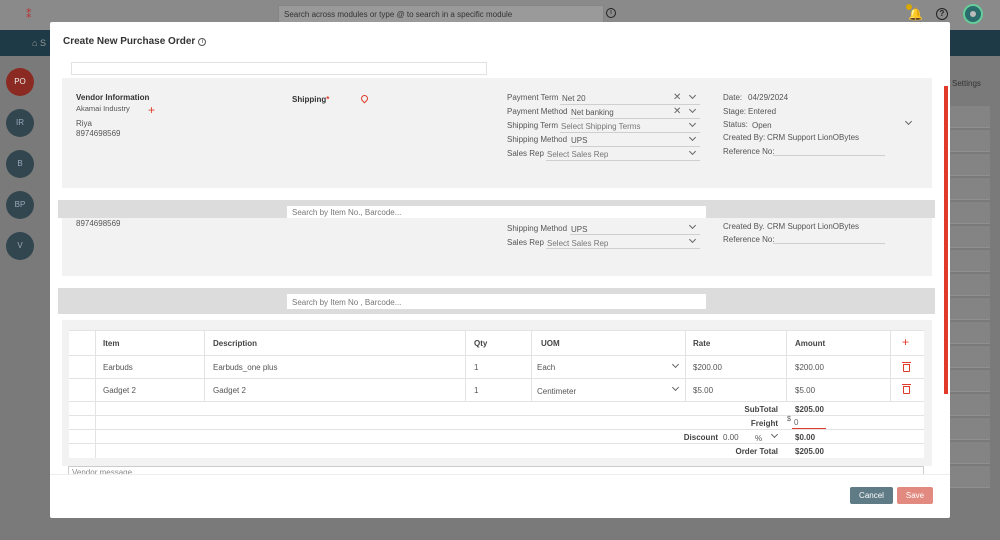 Image resolution: width=1000 pixels, height=540 pixels. What do you see at coordinates (42, 43) in the screenshot?
I see `nav-home-label: S` at bounding box center [42, 43].